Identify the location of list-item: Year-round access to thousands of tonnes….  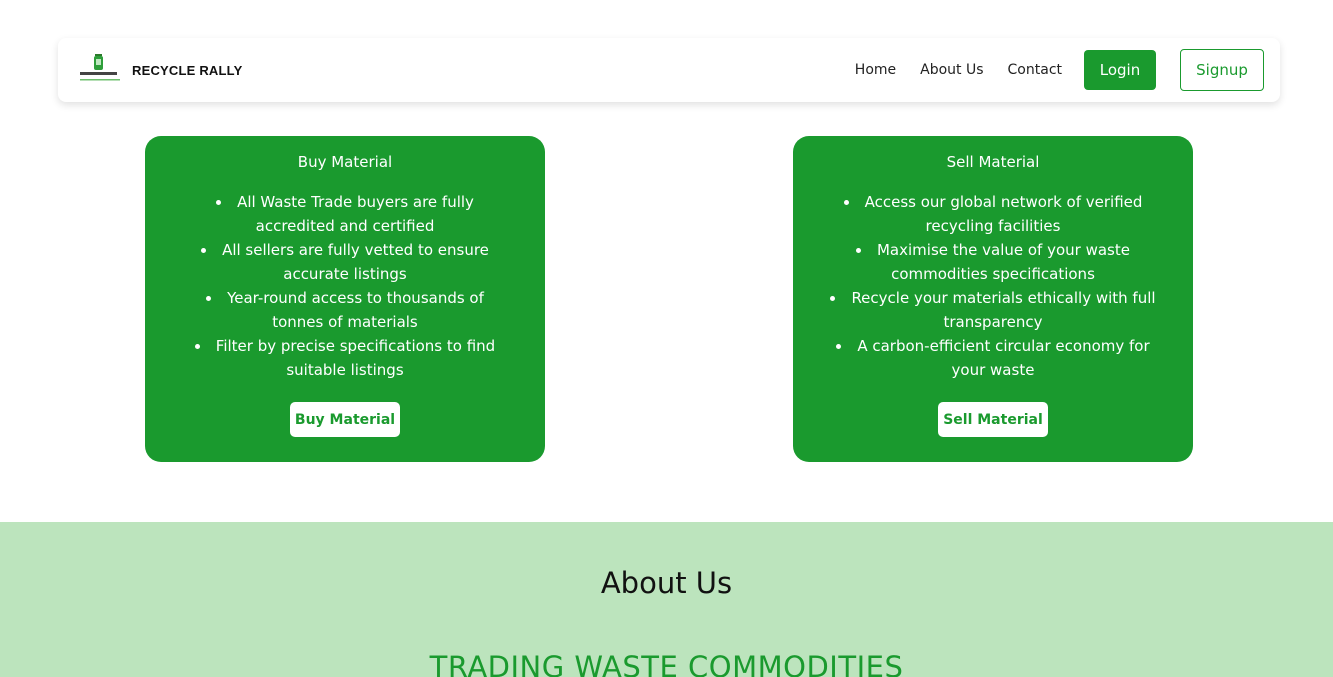
(345, 310).